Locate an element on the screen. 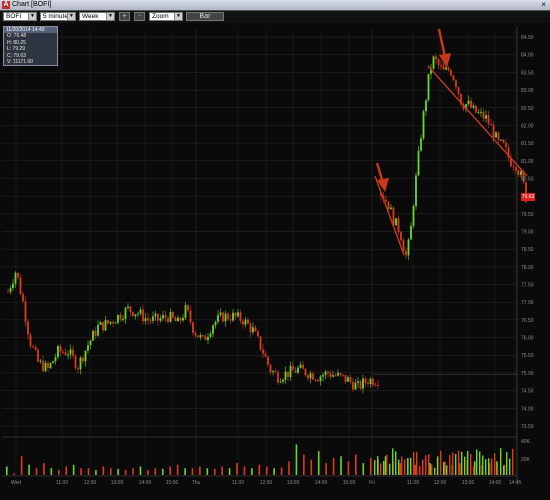 This screenshot has width=550, height=500. info-volume: V: 11171.00 is located at coordinates (20, 62).